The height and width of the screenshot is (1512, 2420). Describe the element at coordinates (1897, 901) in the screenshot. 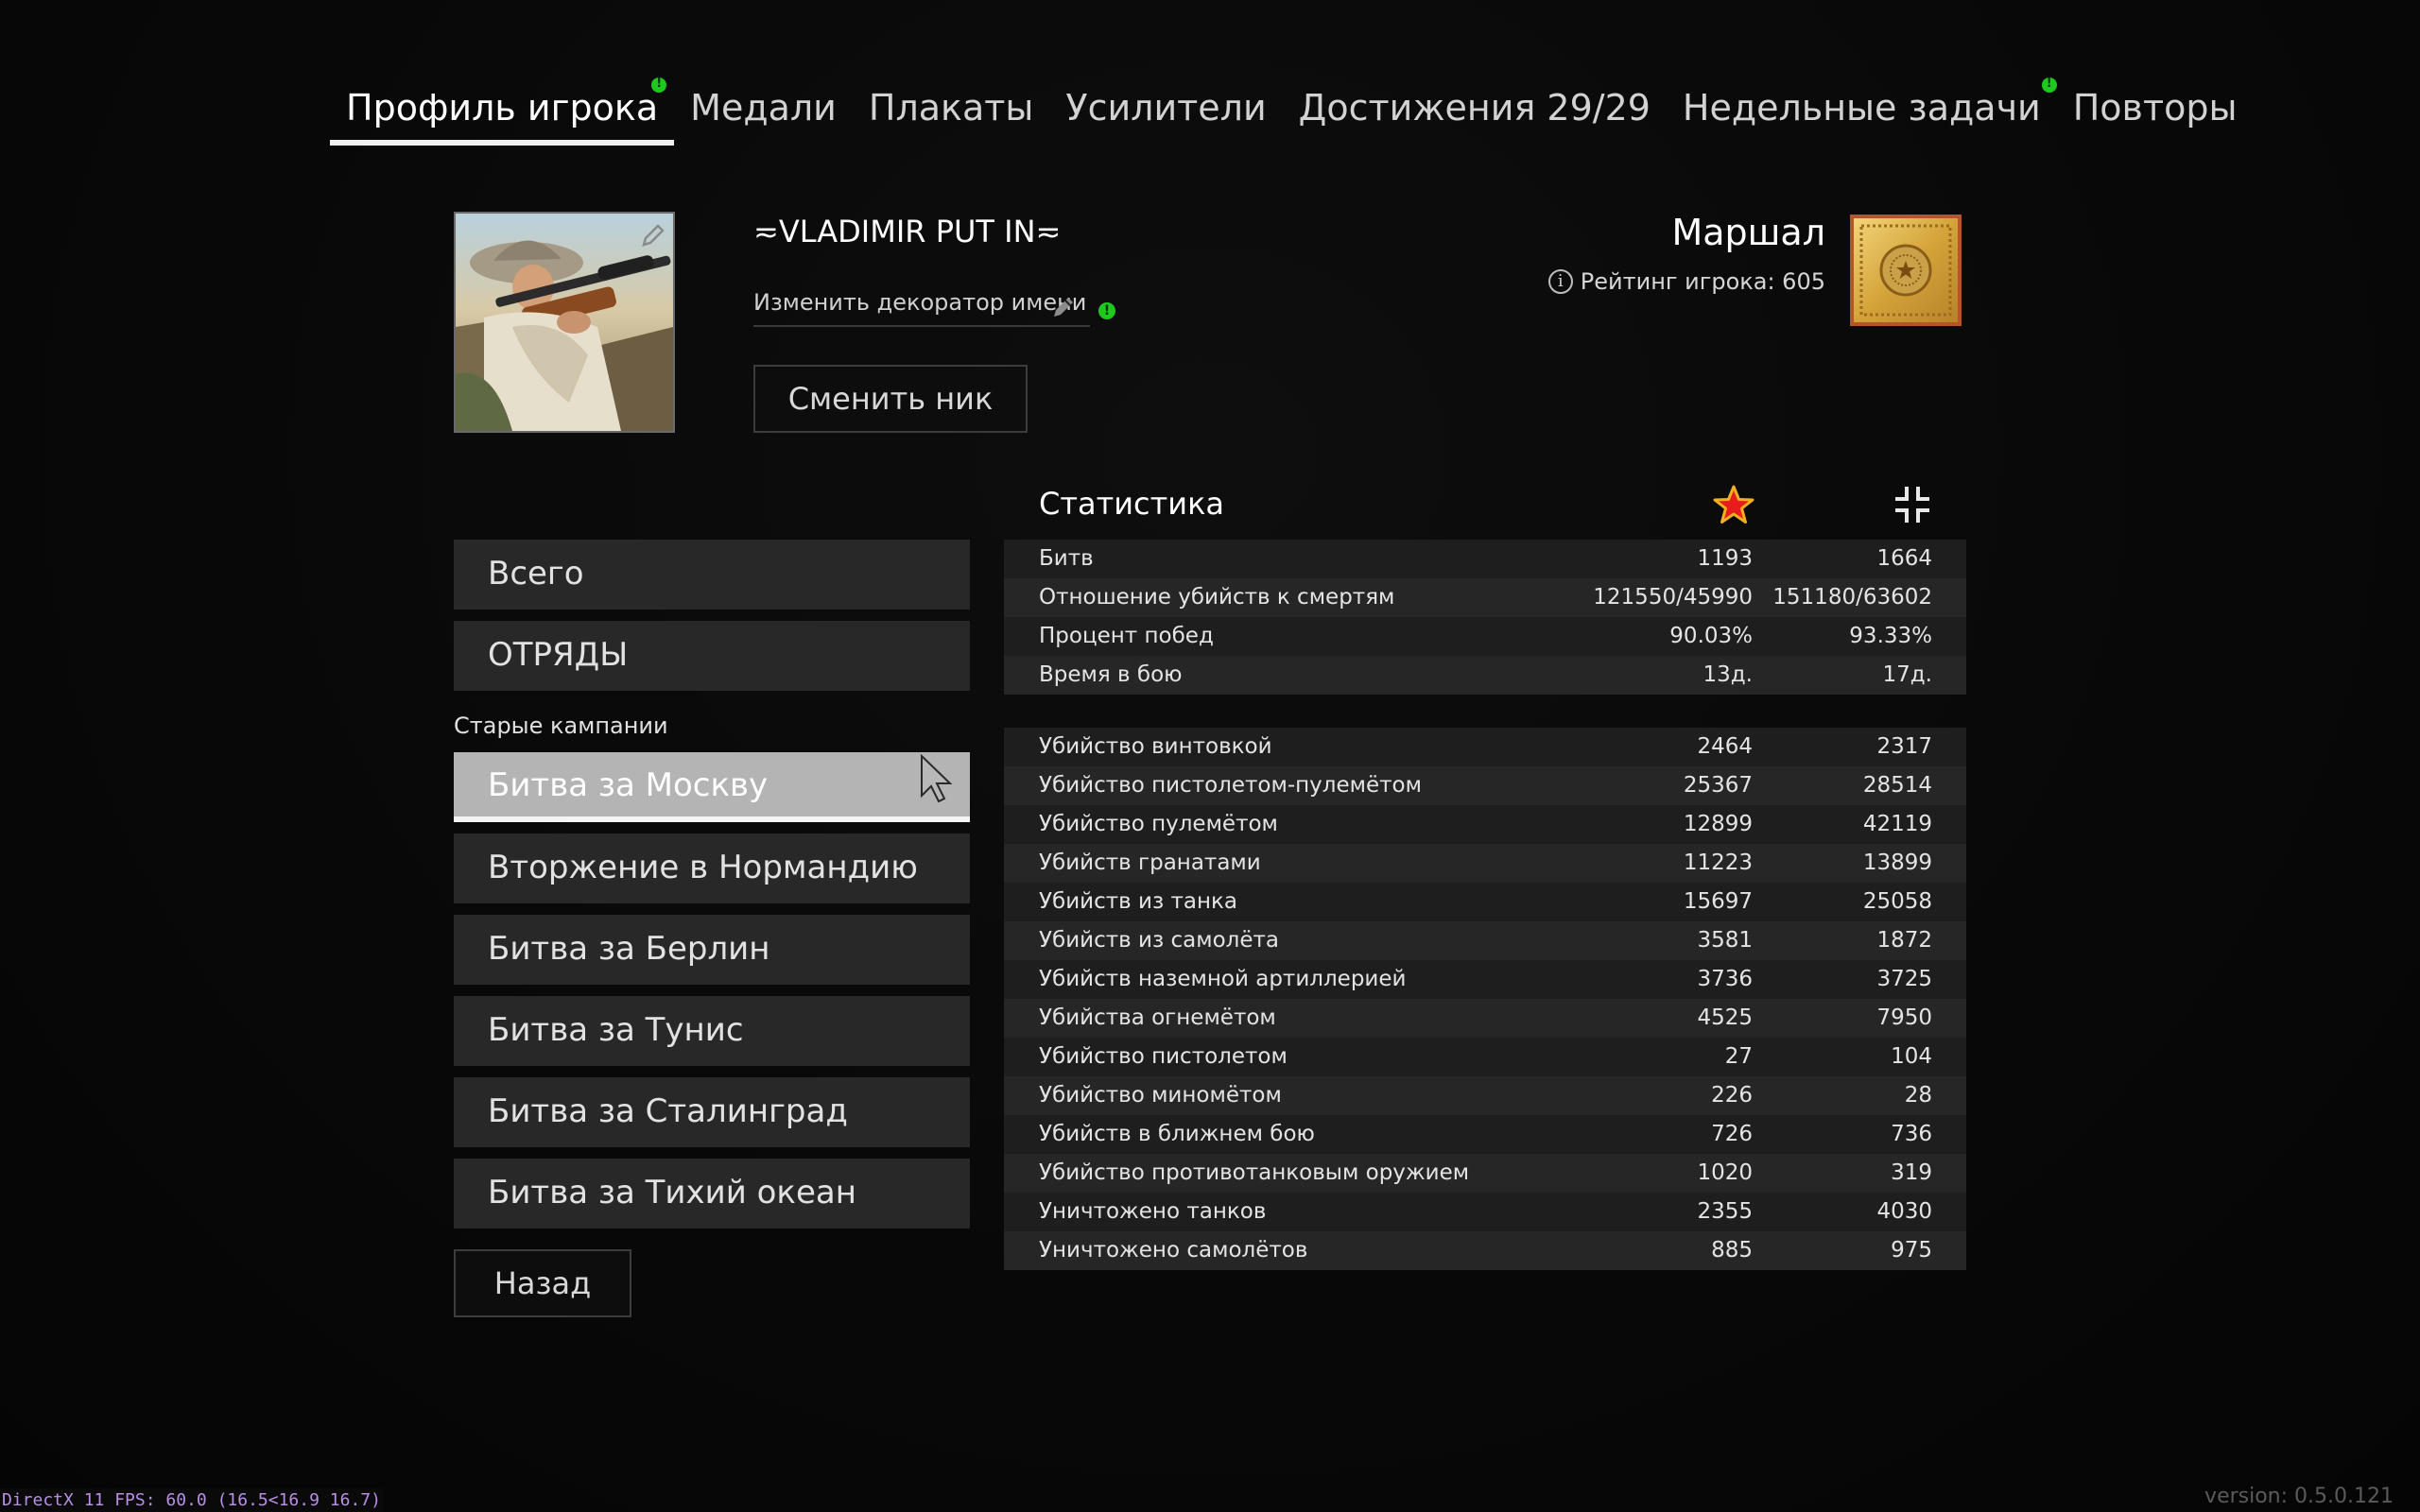

I see `stat-value-mode2: 25058` at that location.